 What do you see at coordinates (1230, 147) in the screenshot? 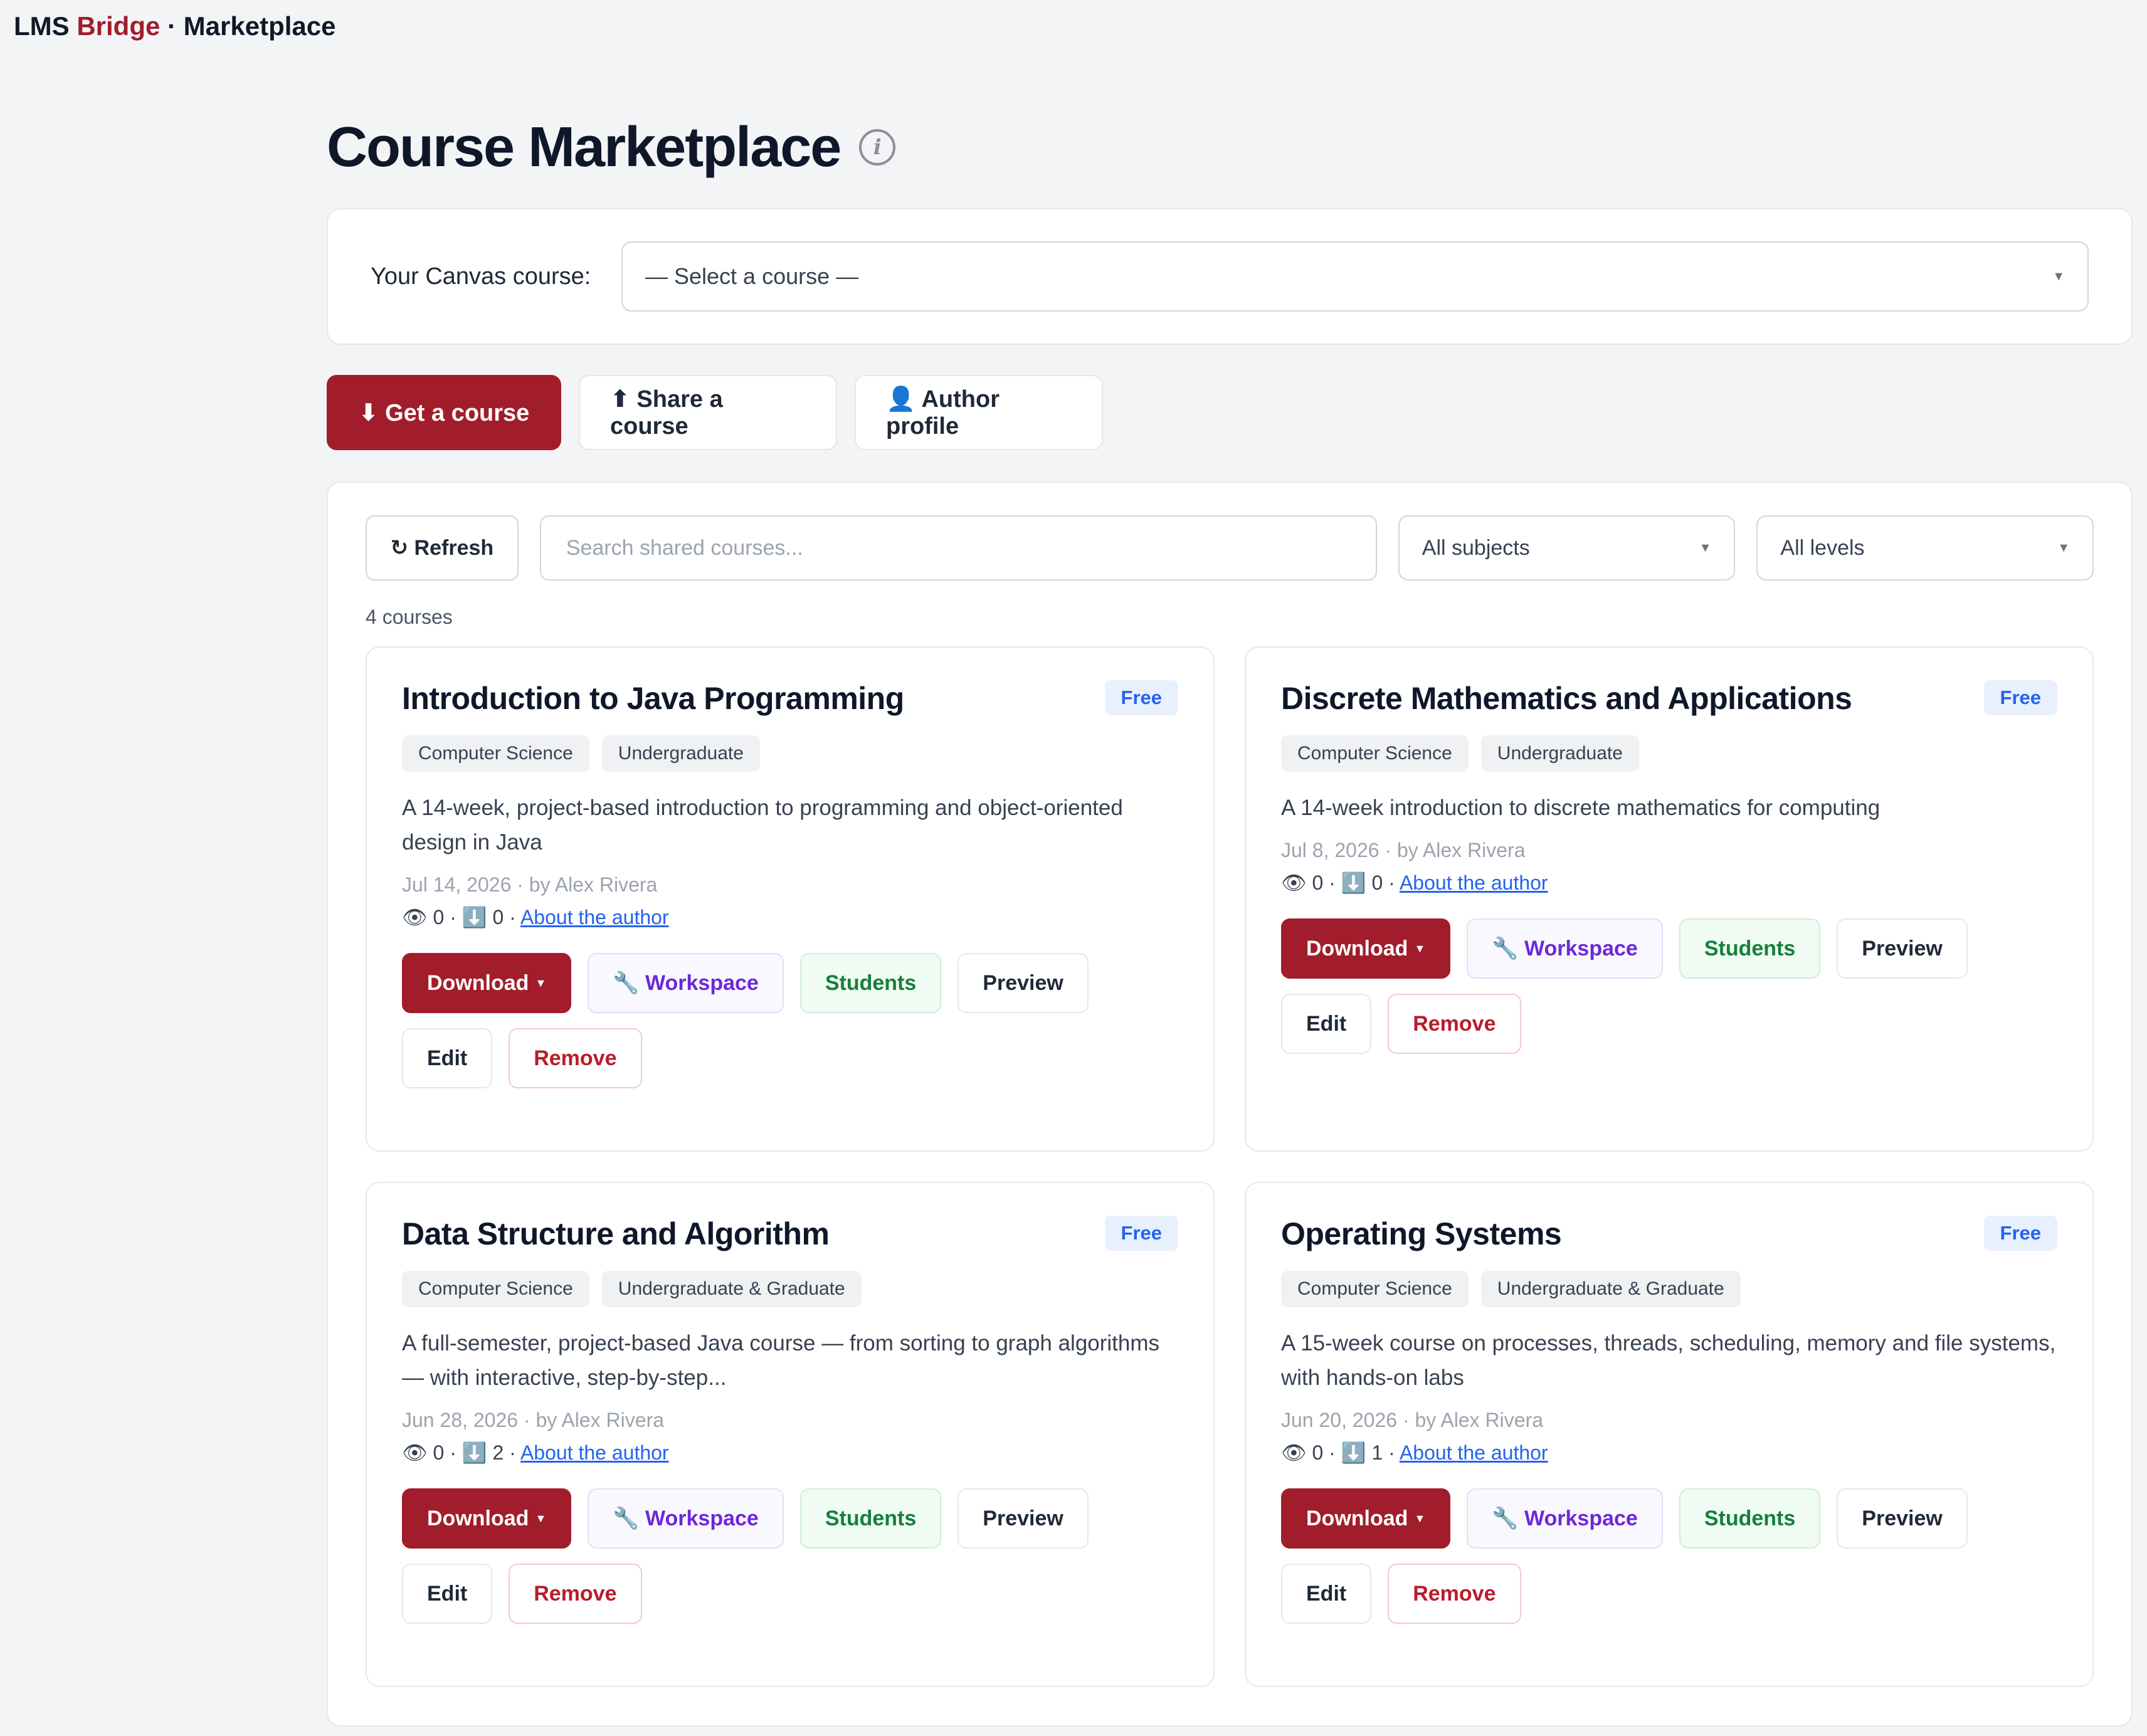
I see `title-row: Course Marketplace i` at bounding box center [1230, 147].